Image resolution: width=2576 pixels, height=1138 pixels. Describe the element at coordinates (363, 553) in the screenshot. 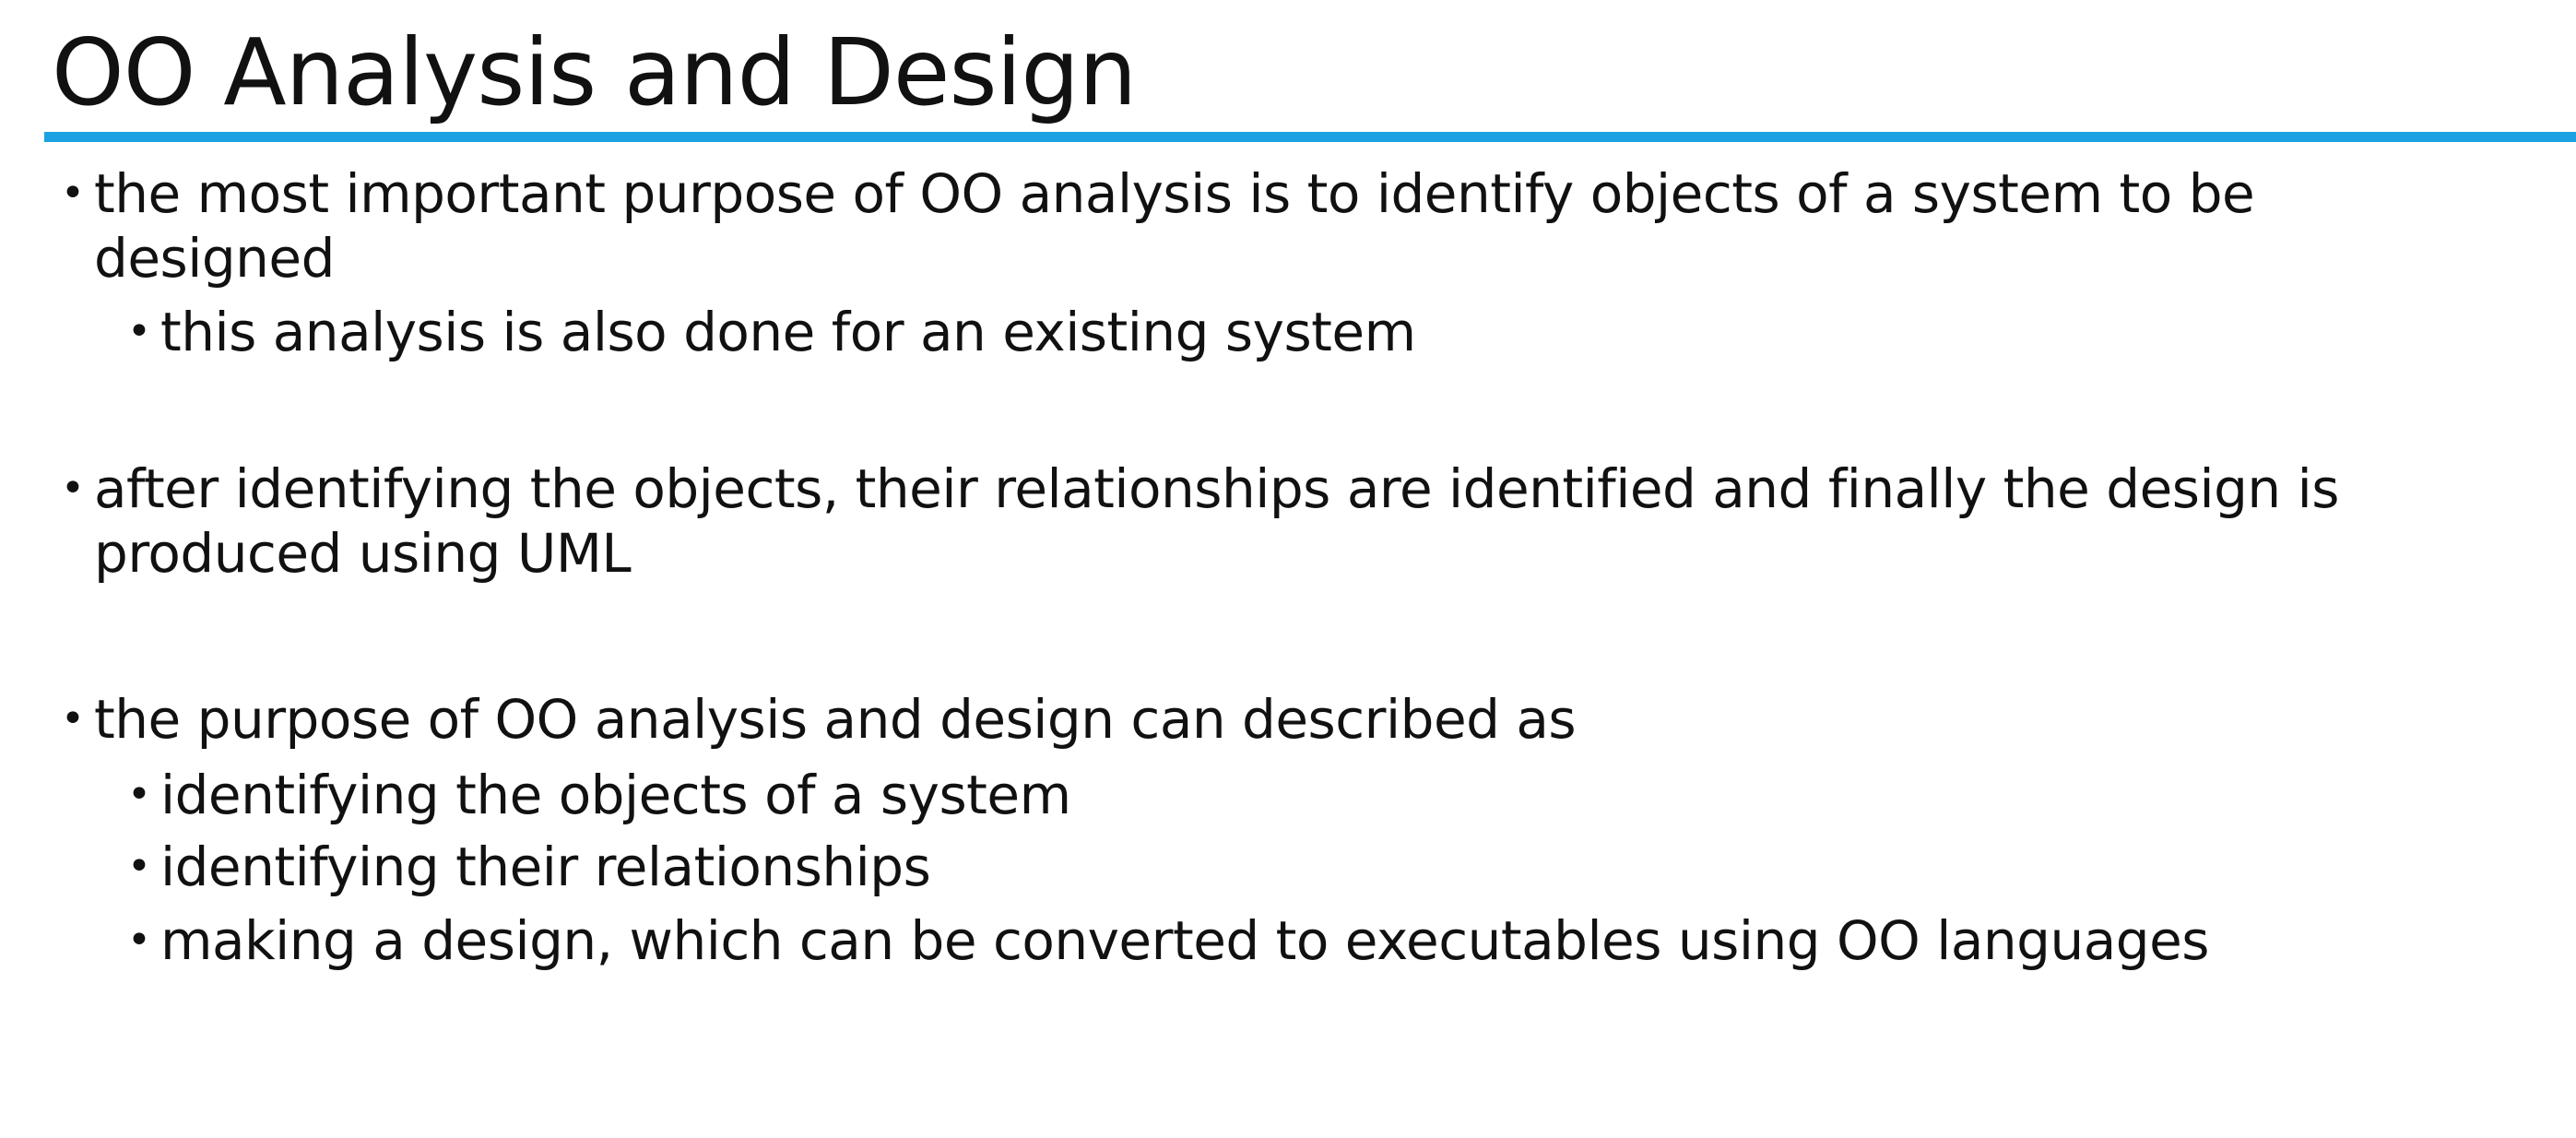

I see `bullet-text-line-2: produced using UML` at that location.